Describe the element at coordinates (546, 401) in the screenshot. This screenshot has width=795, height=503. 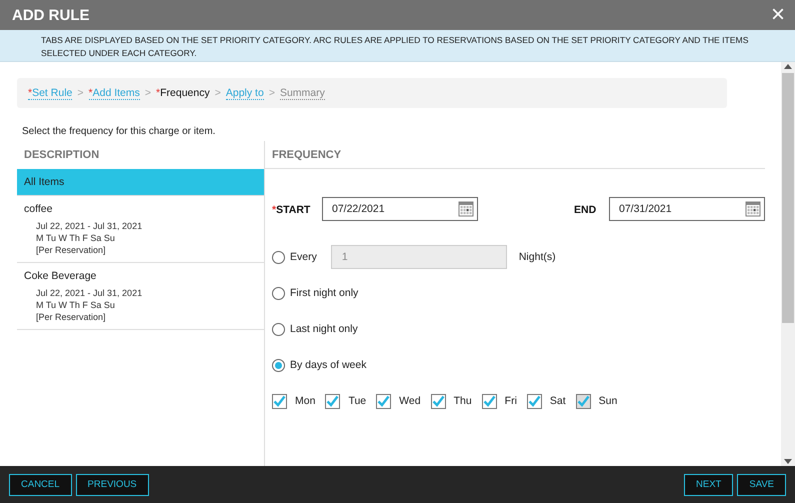
I see `day-checkbox: Sat` at that location.